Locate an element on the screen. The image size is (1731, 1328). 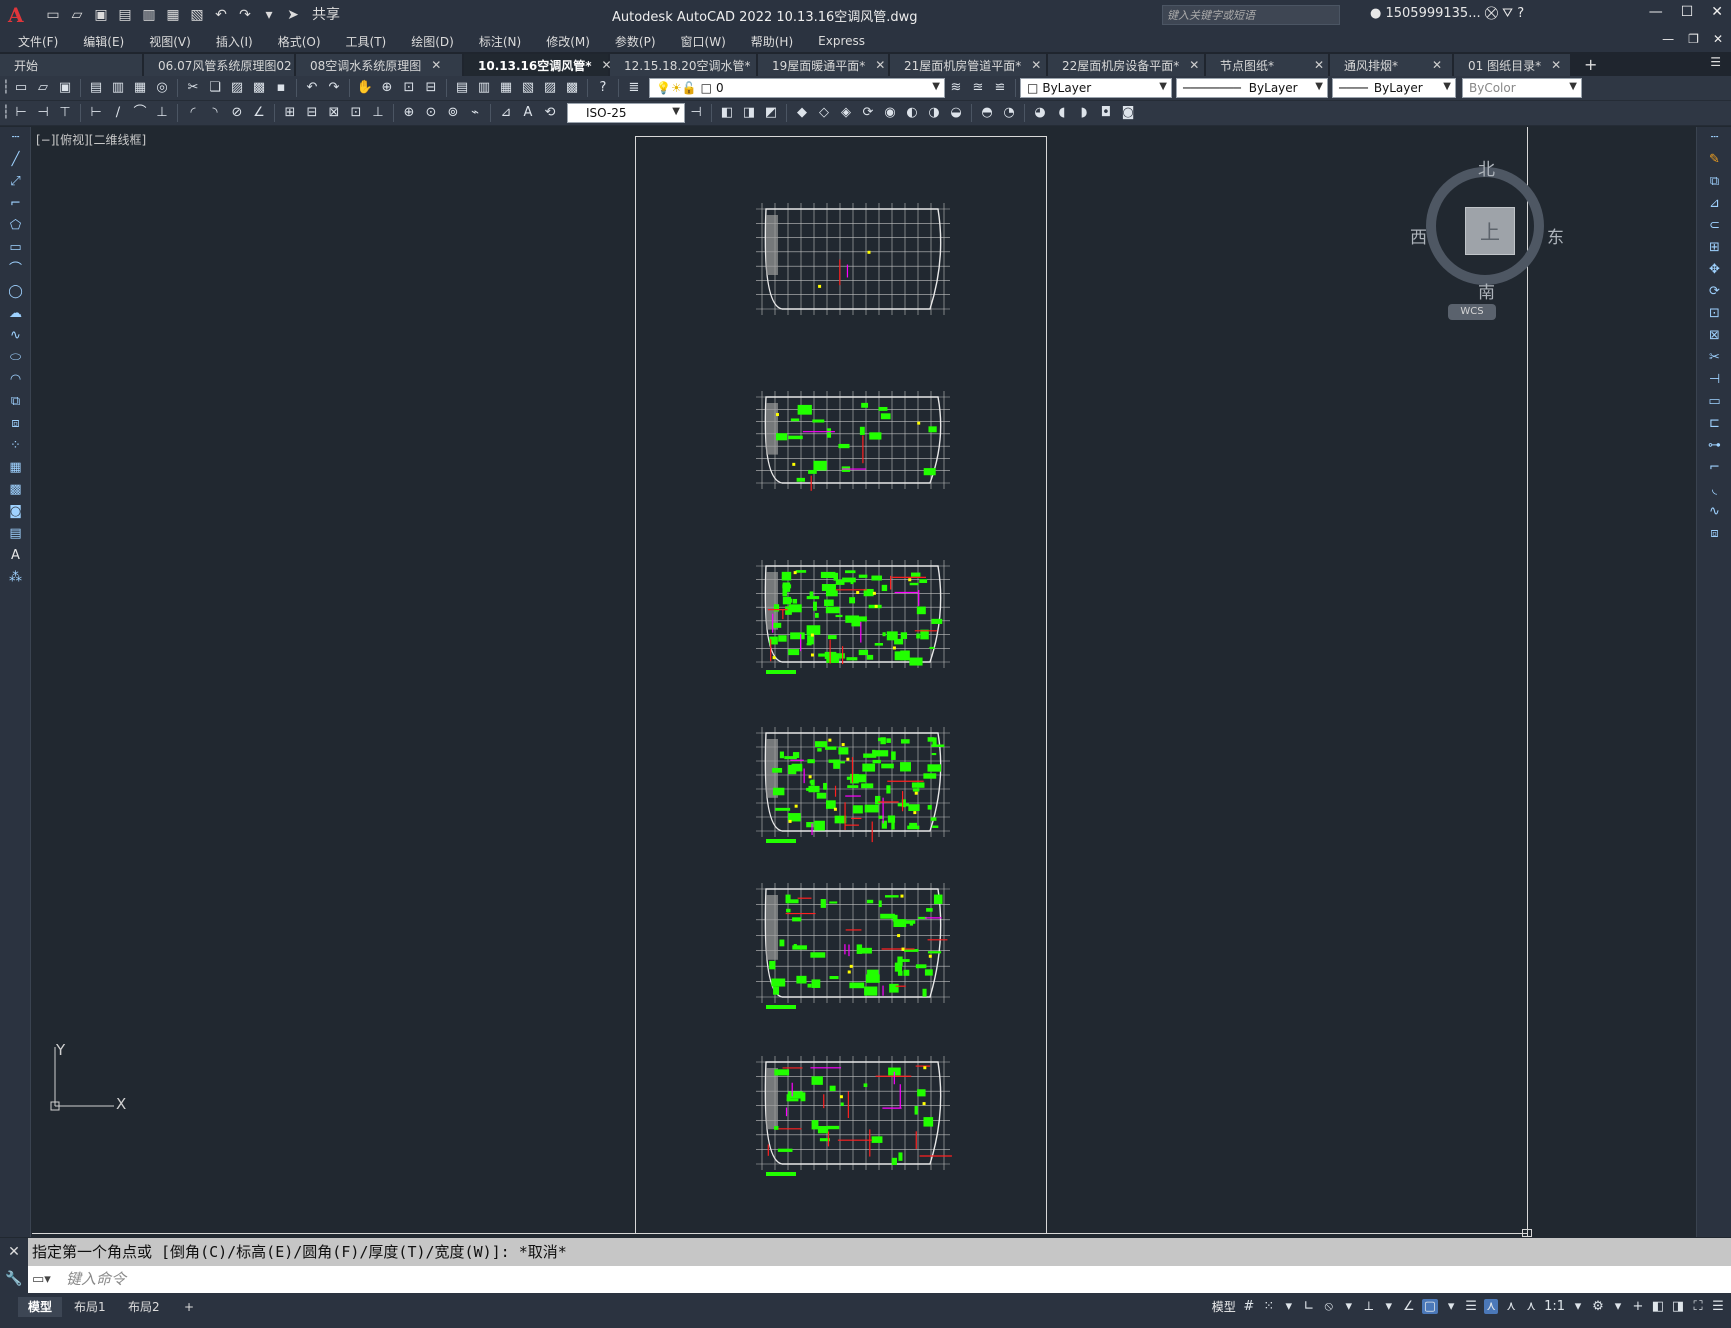
menu-view: 视图(V) is located at coordinates (170, 41).